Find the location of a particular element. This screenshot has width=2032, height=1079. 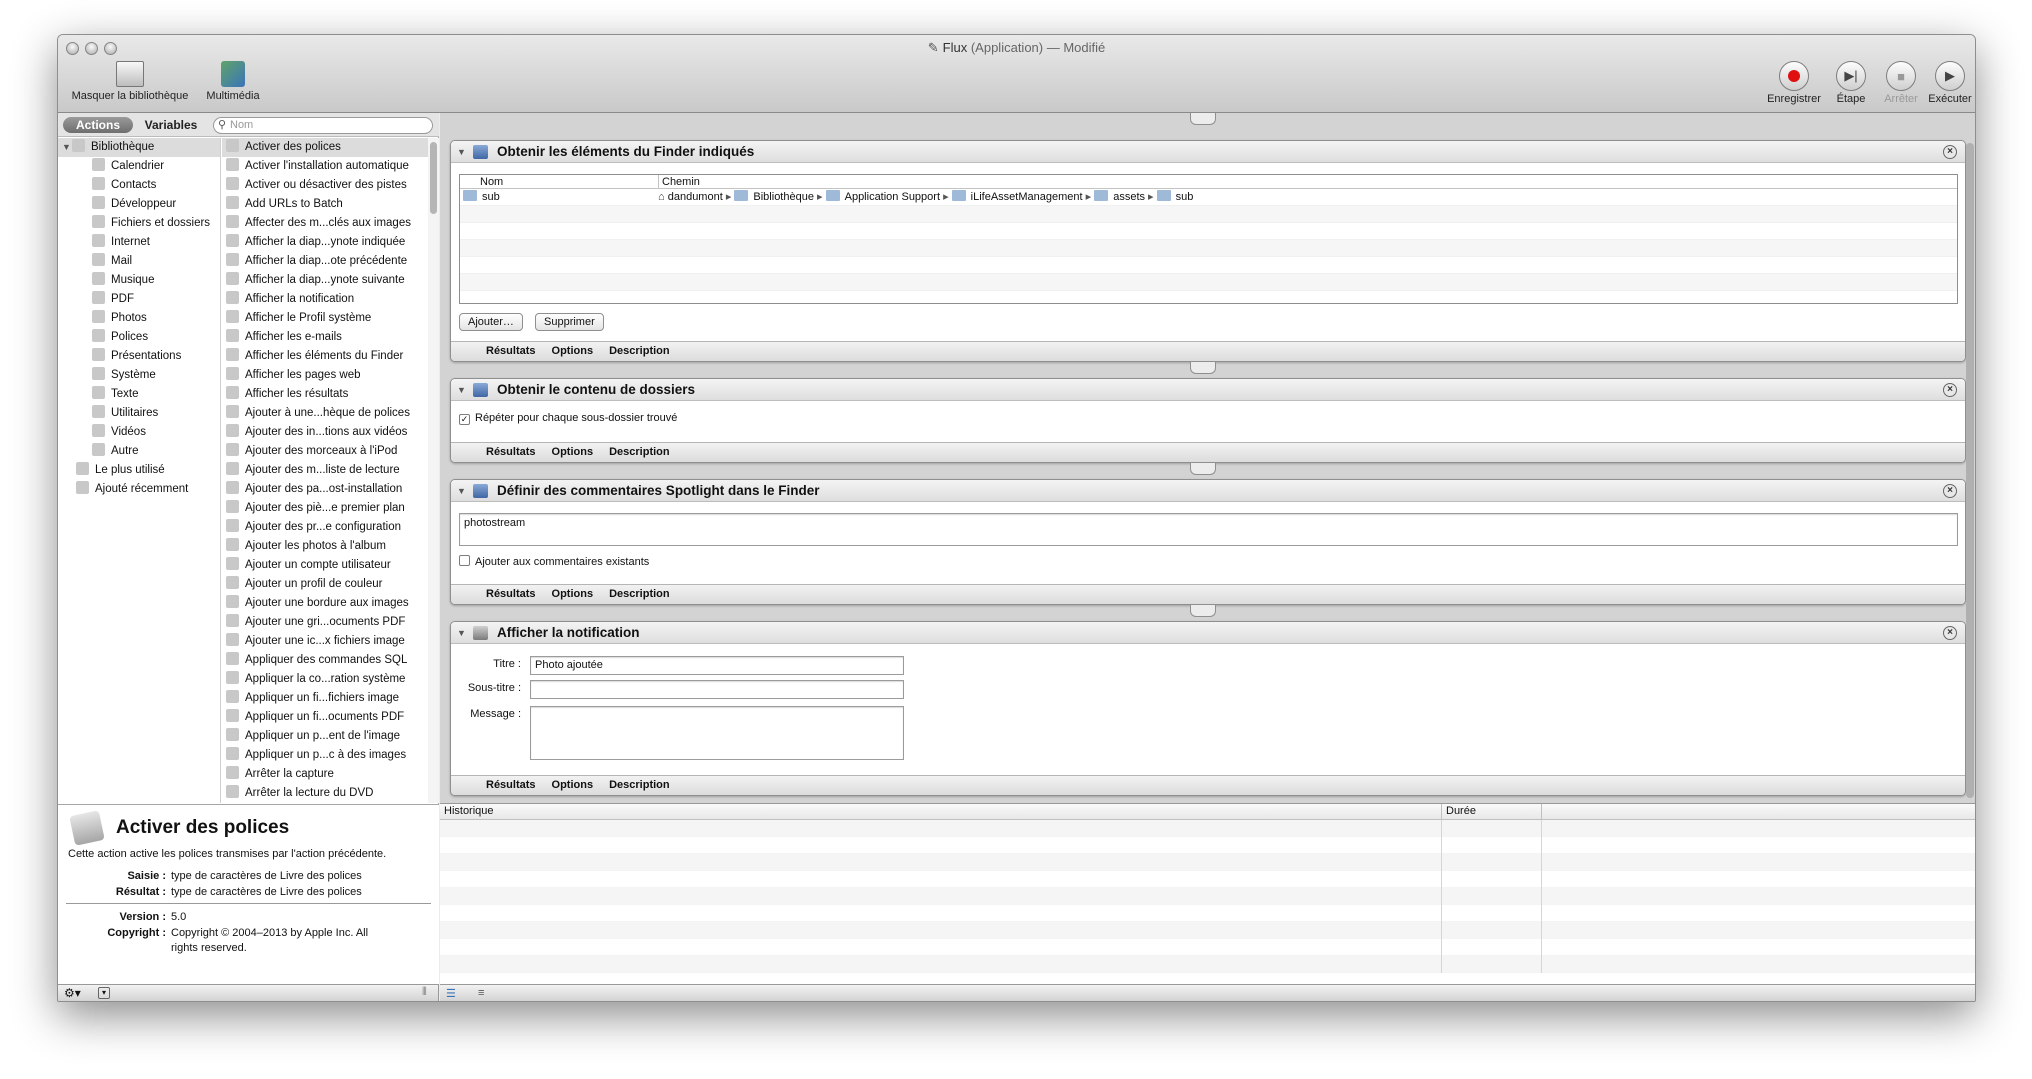

library-category: Vidéos is located at coordinates (139, 432).